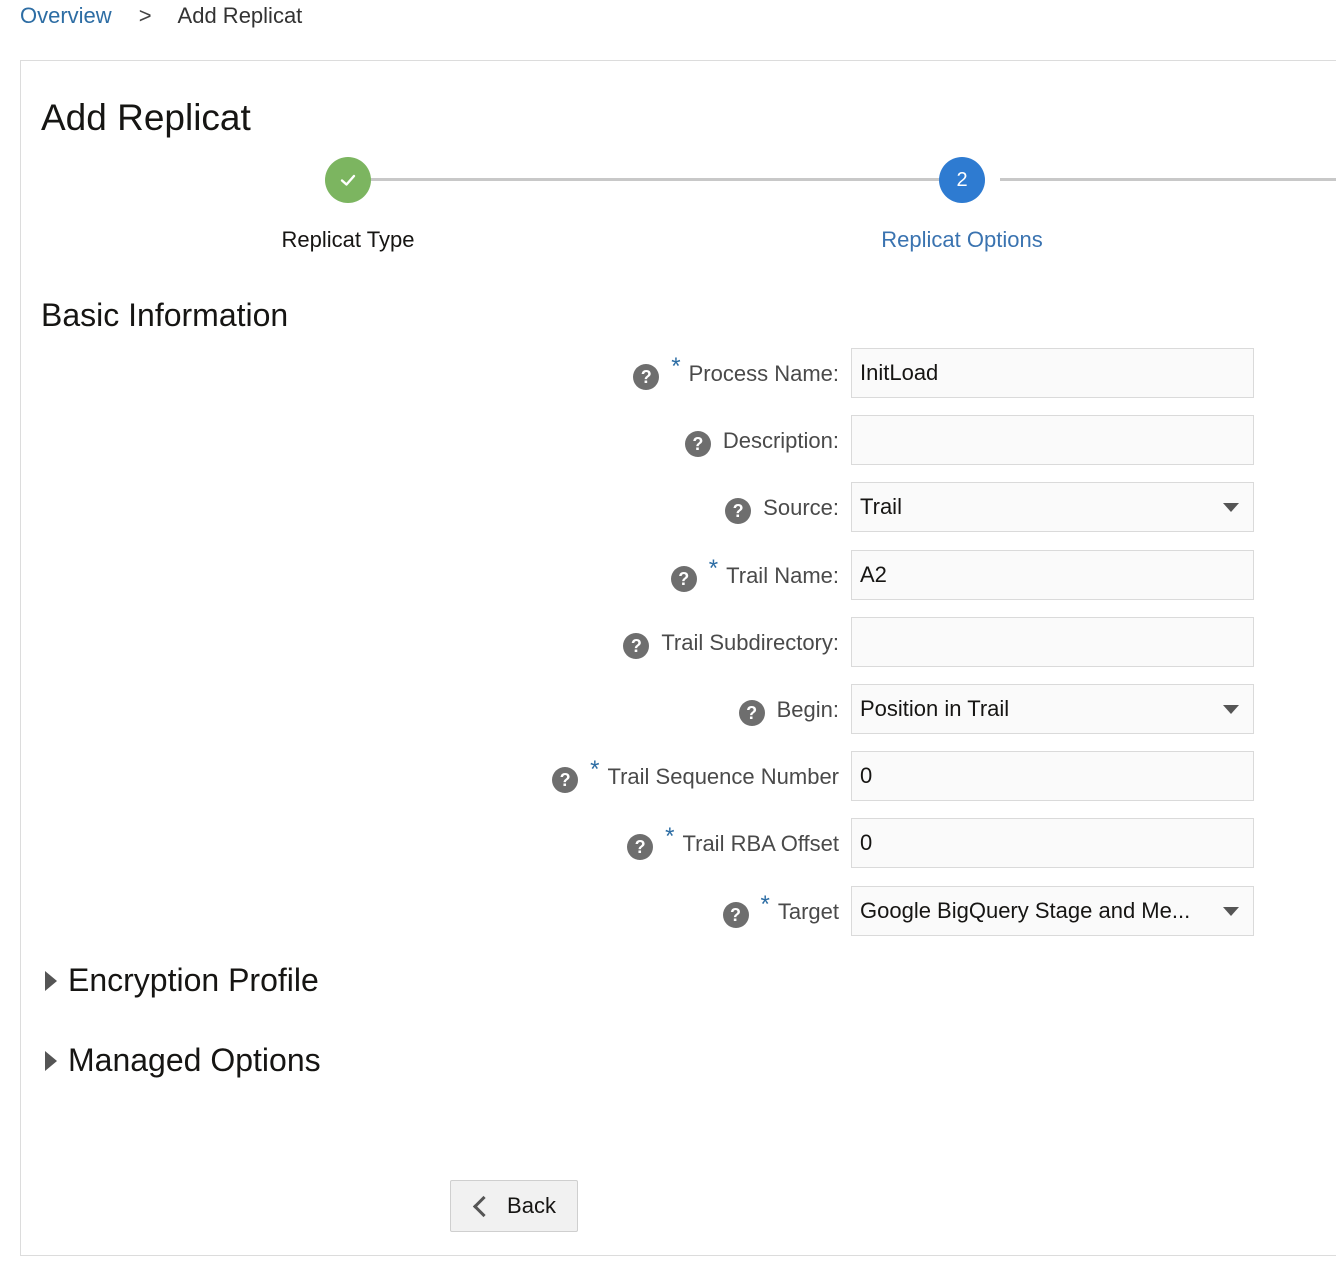 This screenshot has width=1336, height=1264. Describe the element at coordinates (638, 508) in the screenshot. I see `form-row-source: ? Source: Trail` at that location.